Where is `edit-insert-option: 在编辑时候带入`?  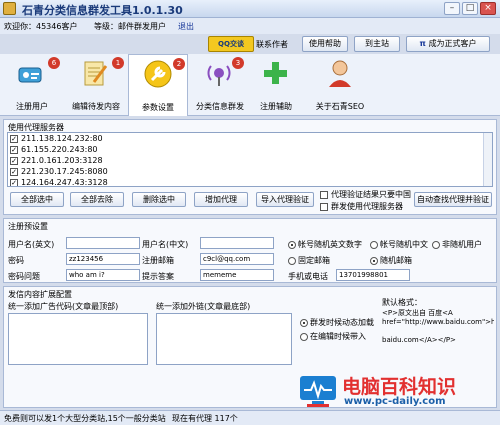
edit-insert-option: 在编辑时候带入 is located at coordinates (333, 336).